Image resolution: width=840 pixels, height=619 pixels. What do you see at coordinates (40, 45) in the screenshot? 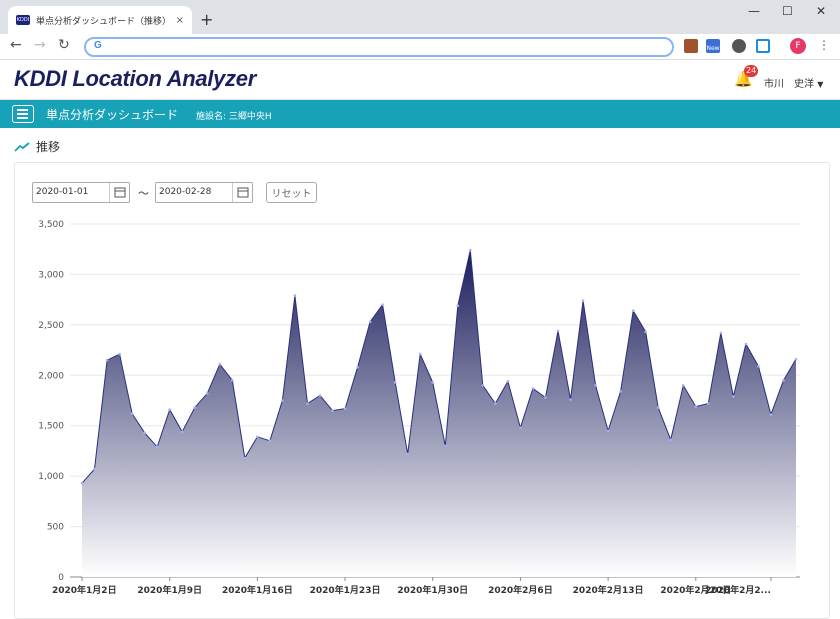
I see `forward-arrow-icon: →` at bounding box center [40, 45].